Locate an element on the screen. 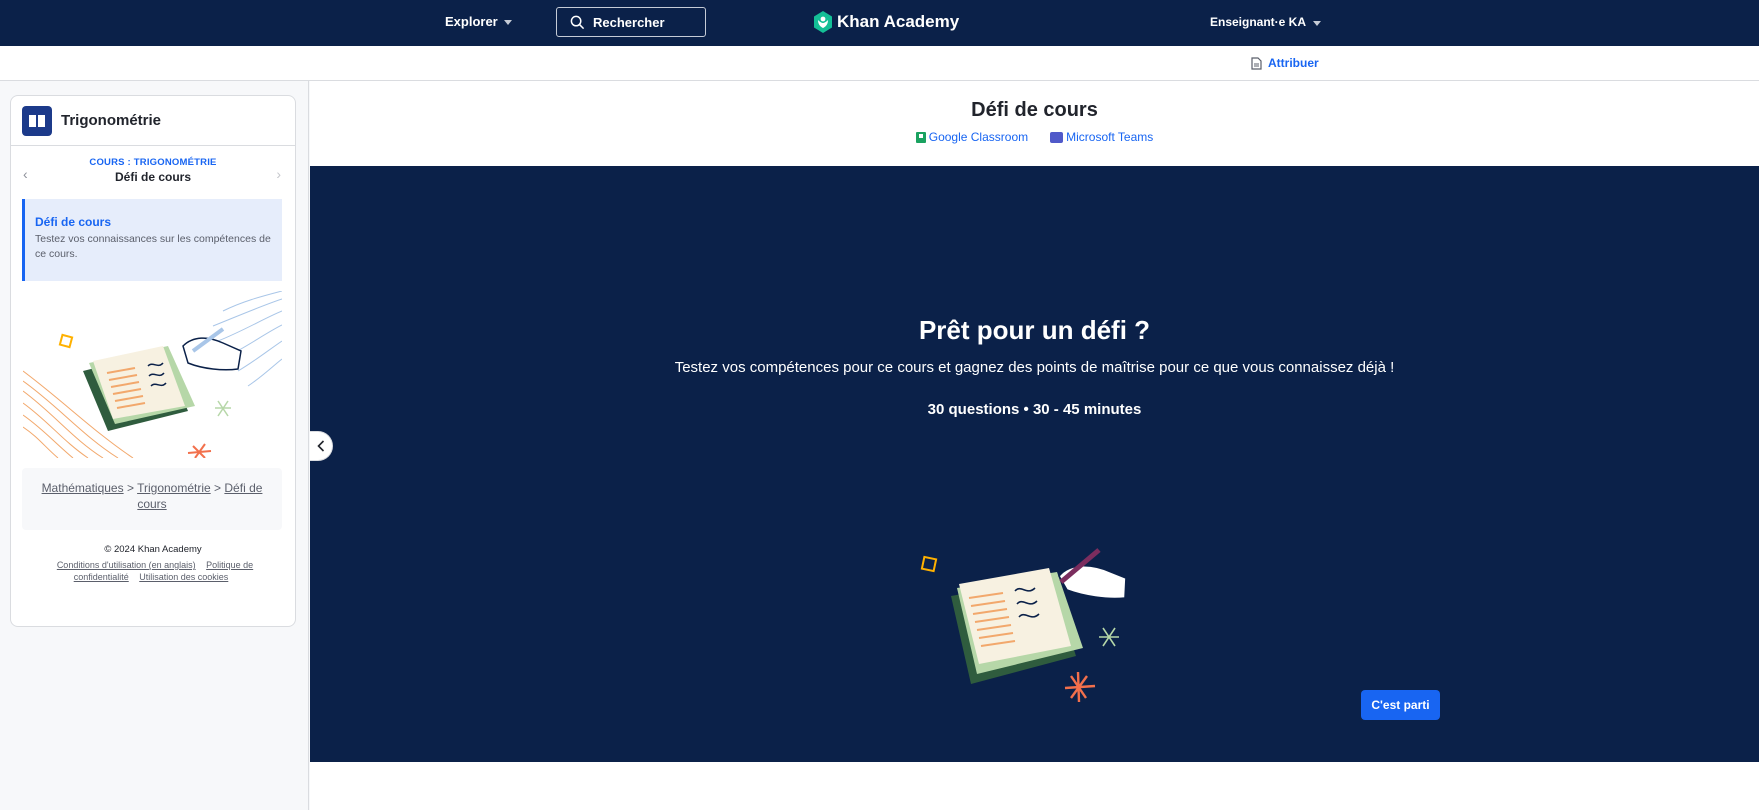 The image size is (1759, 810). search-icon is located at coordinates (577, 22).